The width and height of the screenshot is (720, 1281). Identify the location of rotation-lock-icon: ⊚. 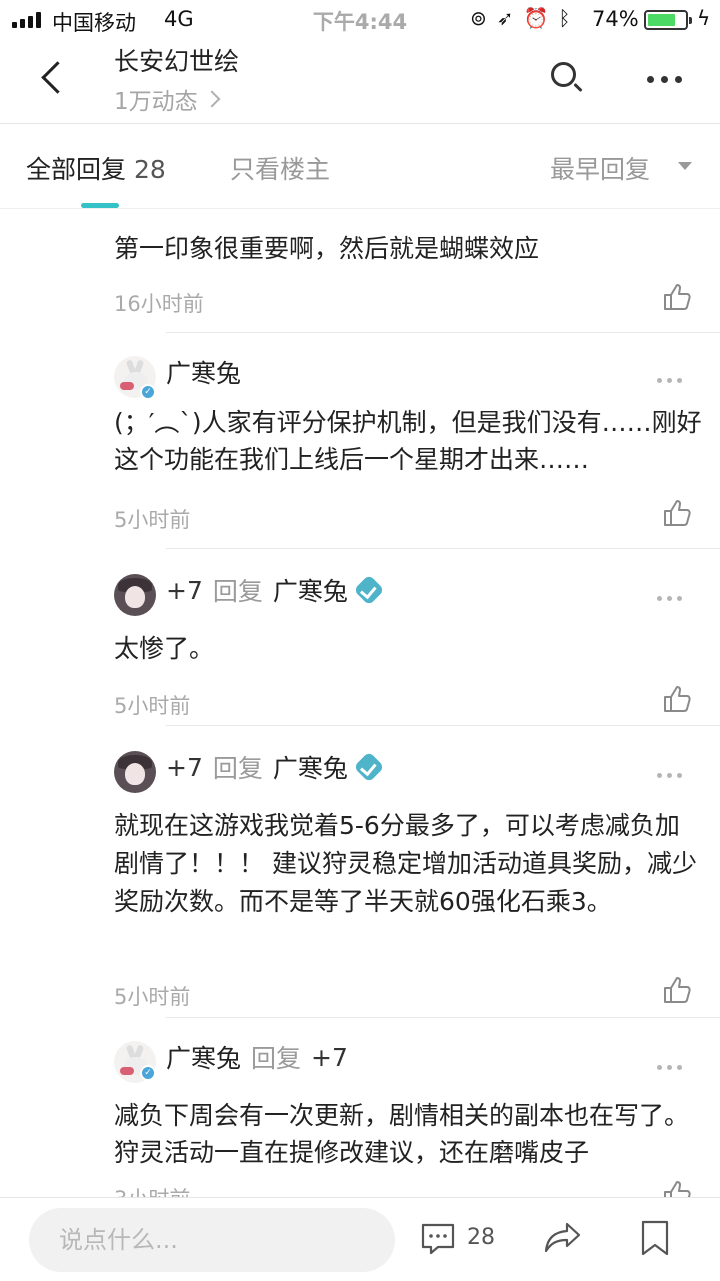
(478, 18).